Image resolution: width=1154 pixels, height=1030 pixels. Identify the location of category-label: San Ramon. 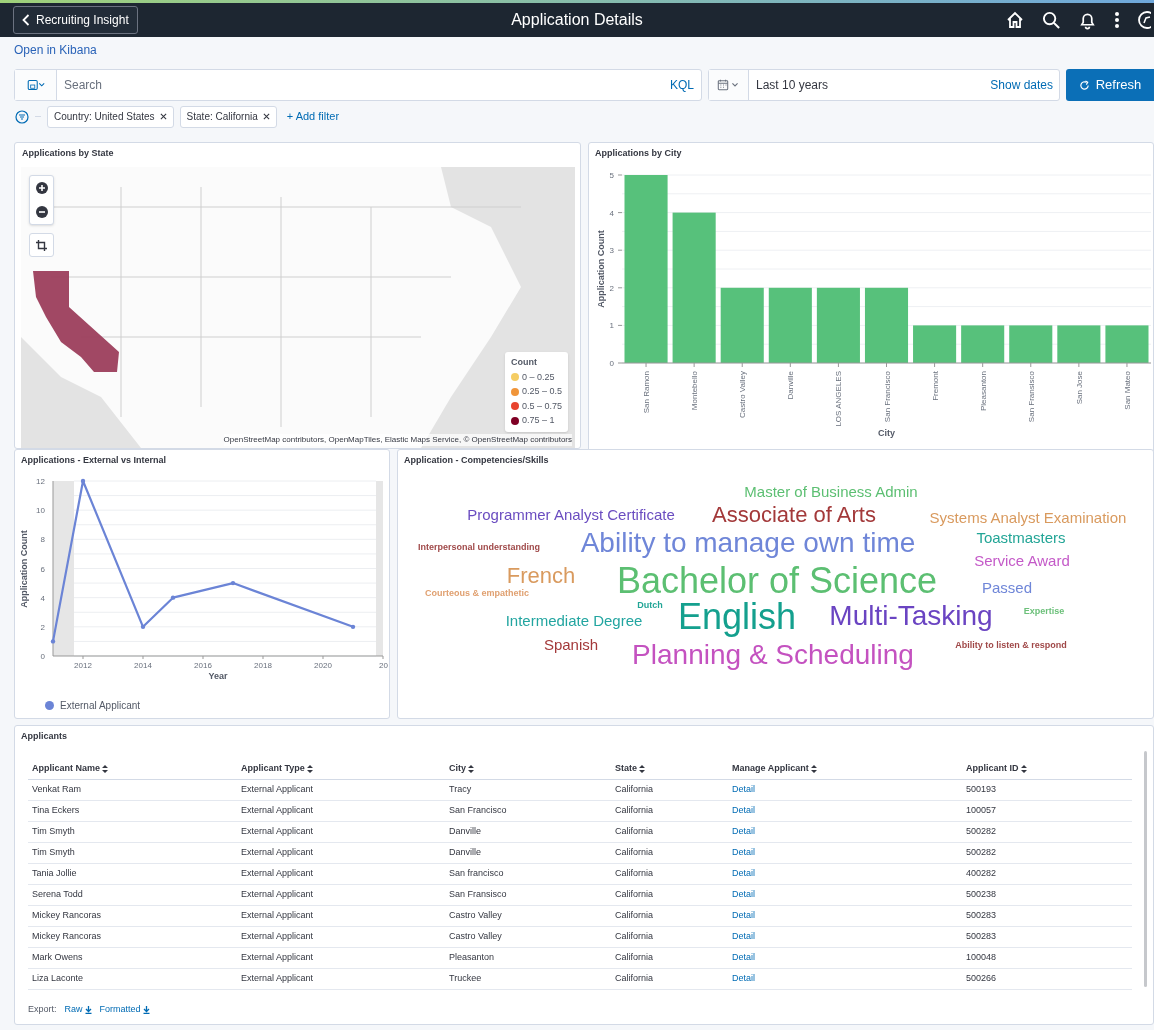
(647, 392).